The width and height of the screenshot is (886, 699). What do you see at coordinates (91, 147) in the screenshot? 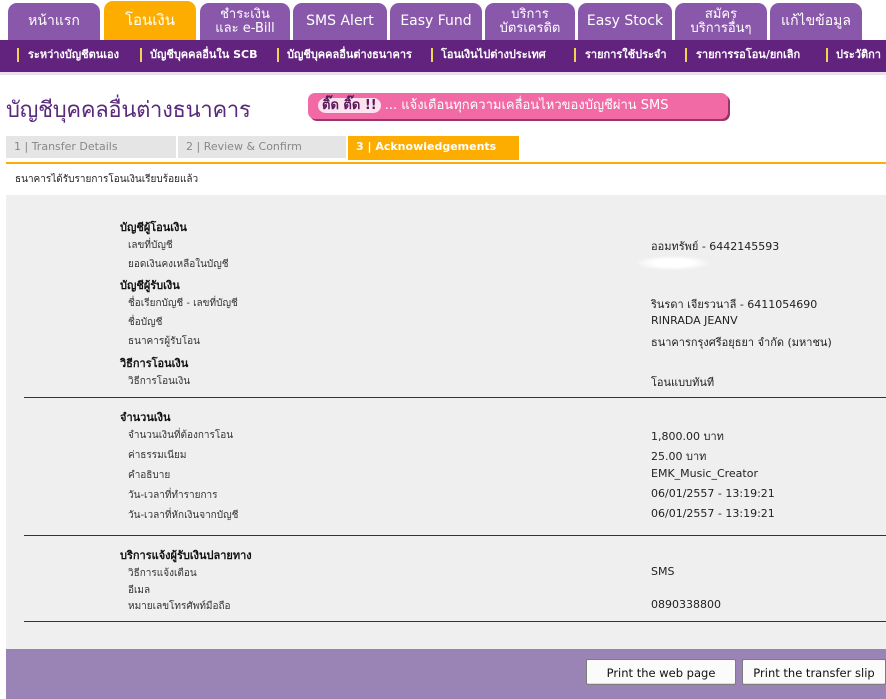
I see `step-transfer-details: 1 | Transfer Details` at bounding box center [91, 147].